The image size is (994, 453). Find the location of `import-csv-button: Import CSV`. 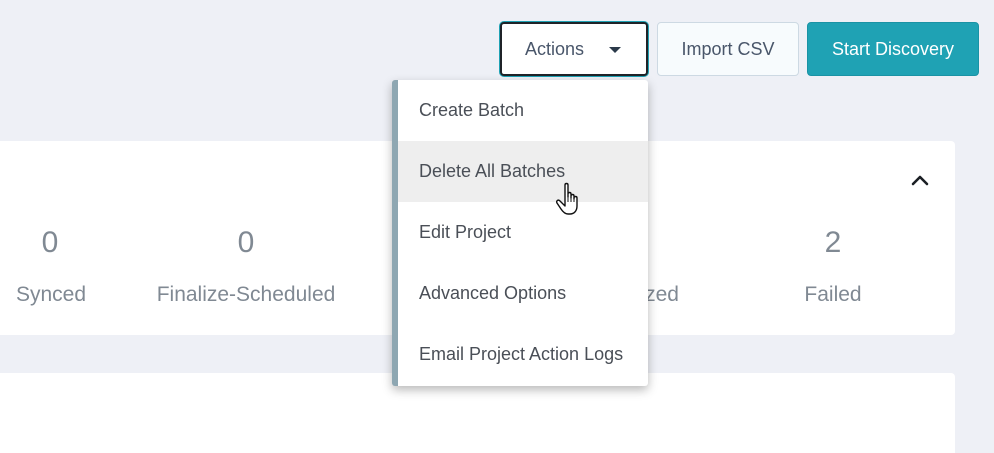

import-csv-button: Import CSV is located at coordinates (728, 49).